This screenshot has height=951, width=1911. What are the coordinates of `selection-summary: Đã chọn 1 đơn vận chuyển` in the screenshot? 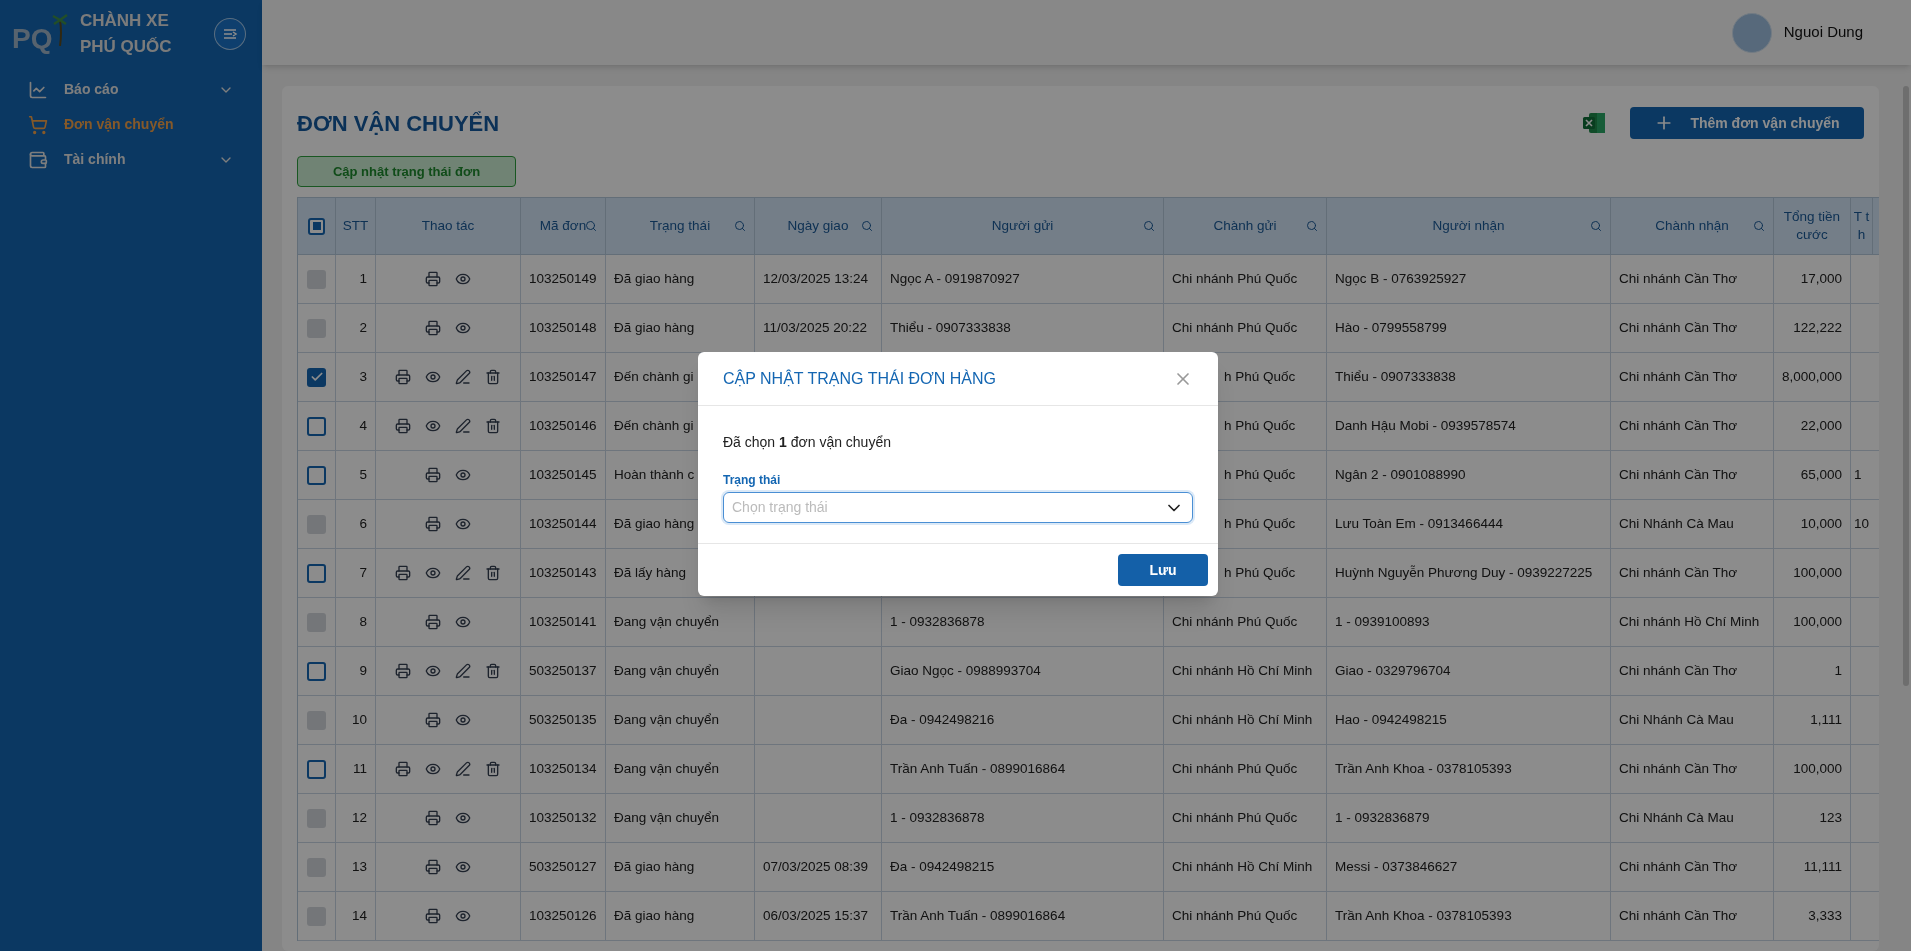 It's located at (807, 442).